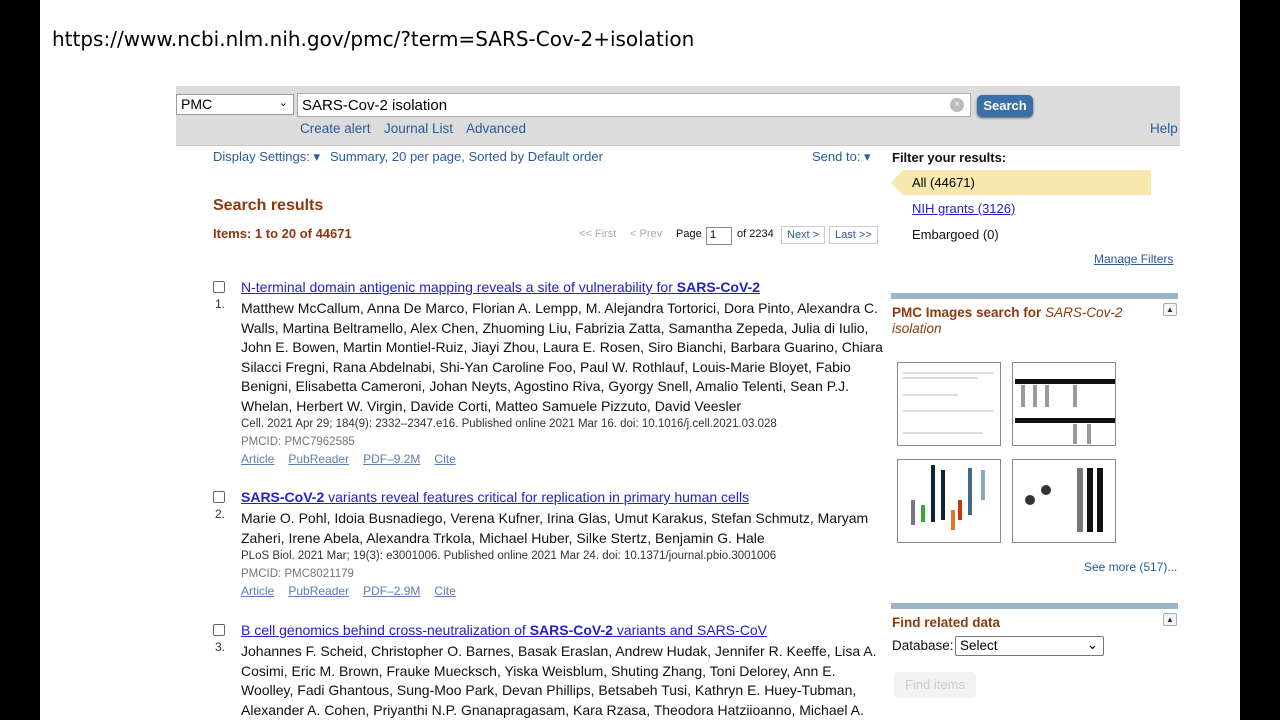  Describe the element at coordinates (282, 233) in the screenshot. I see `items-count: Items: 1 to 20 of 44671` at that location.